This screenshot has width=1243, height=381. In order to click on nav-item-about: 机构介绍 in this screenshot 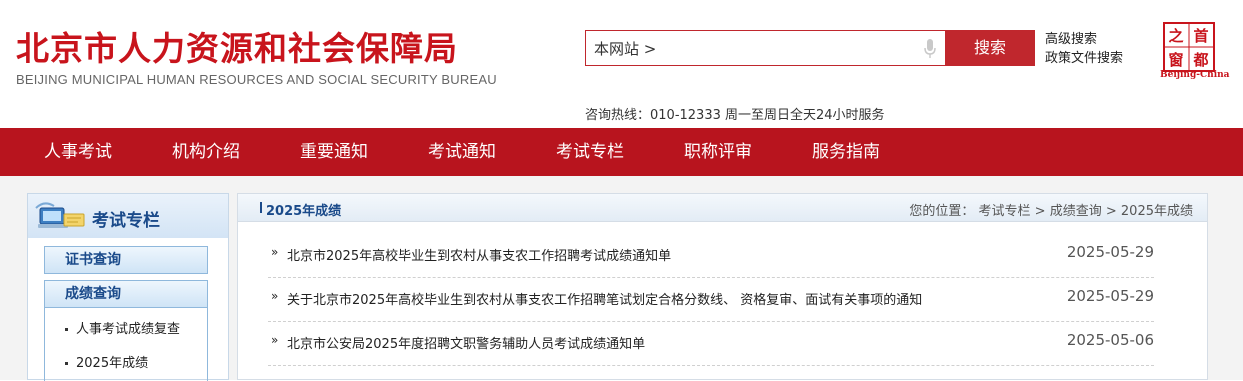, I will do `click(206, 152)`.